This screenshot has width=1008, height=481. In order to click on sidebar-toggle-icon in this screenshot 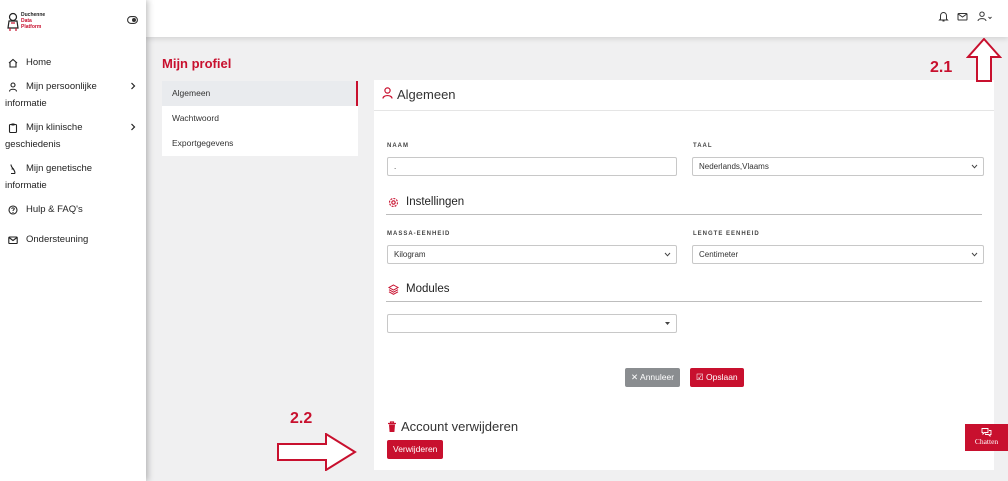, I will do `click(132, 20)`.